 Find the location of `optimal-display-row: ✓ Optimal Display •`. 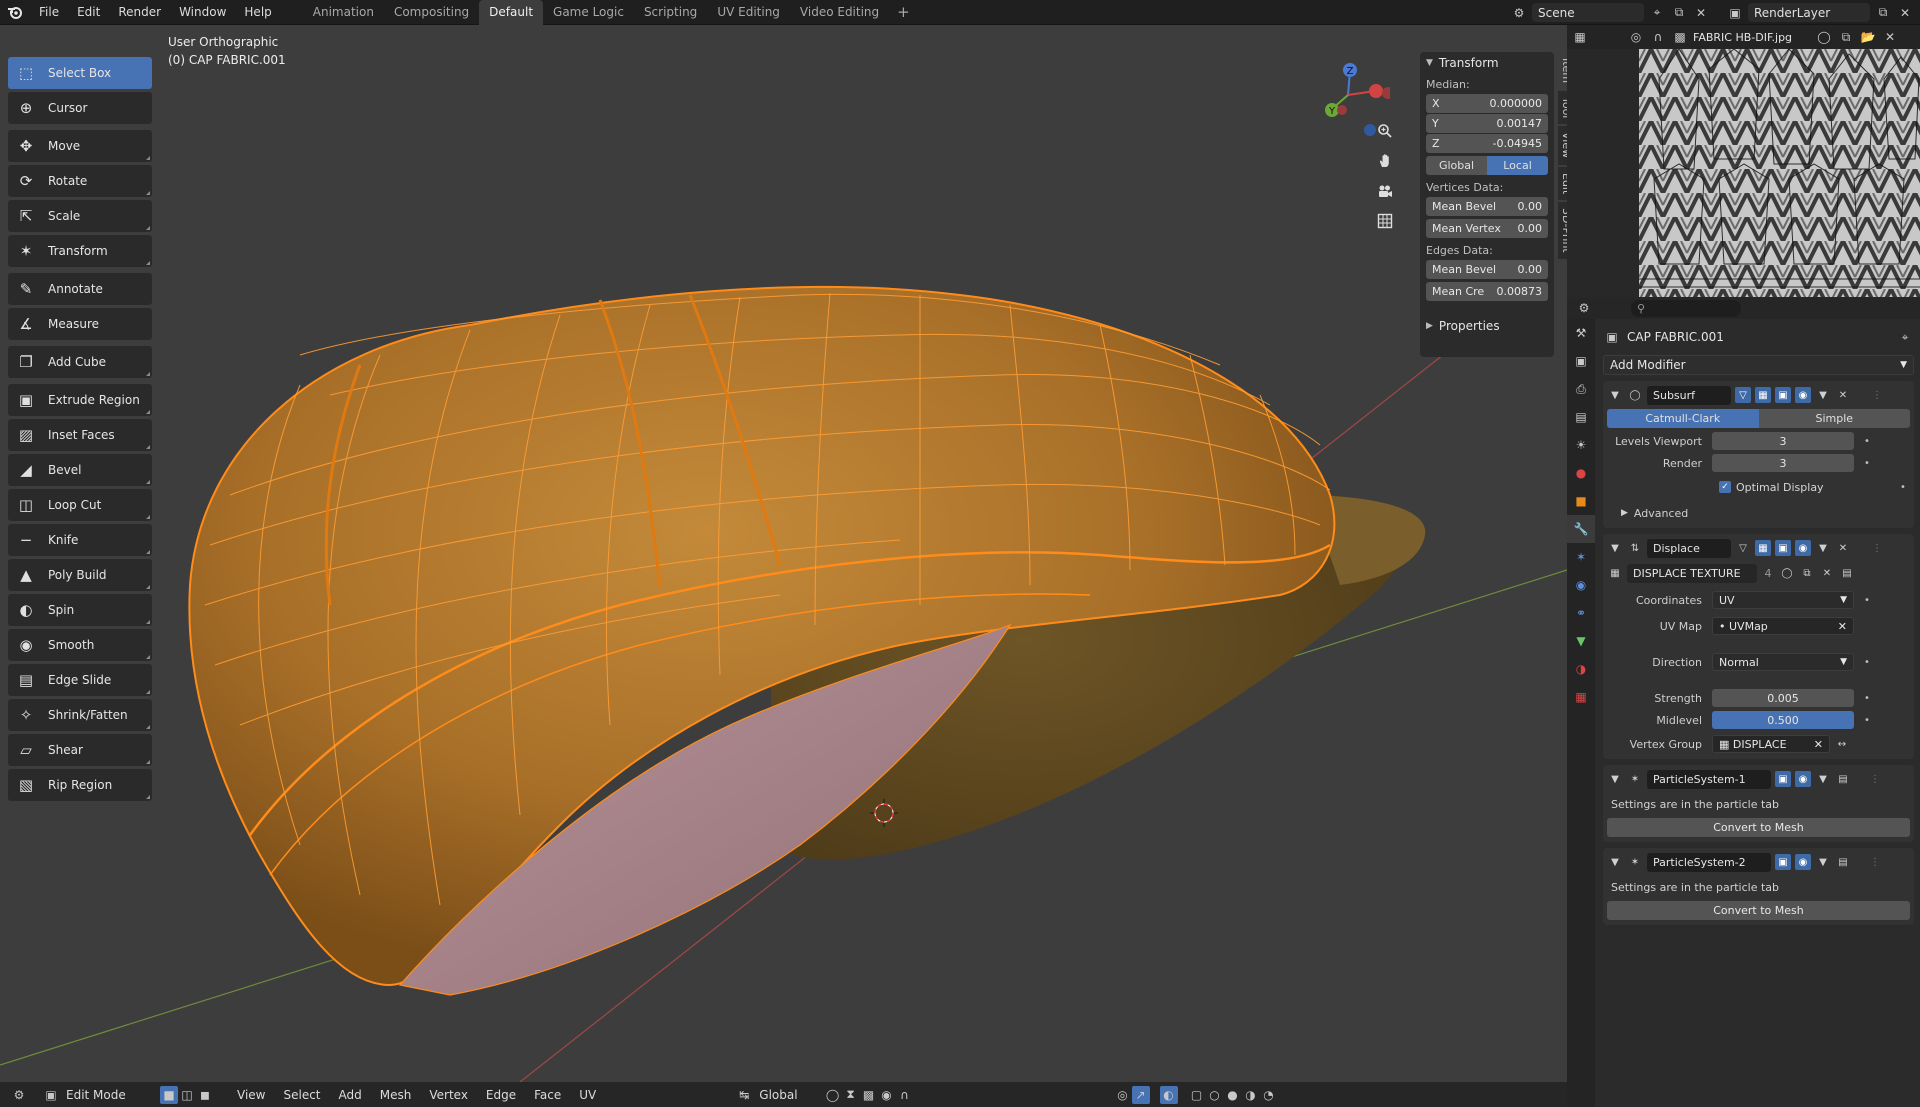

optimal-display-row: ✓ Optimal Display • is located at coordinates (1758, 487).